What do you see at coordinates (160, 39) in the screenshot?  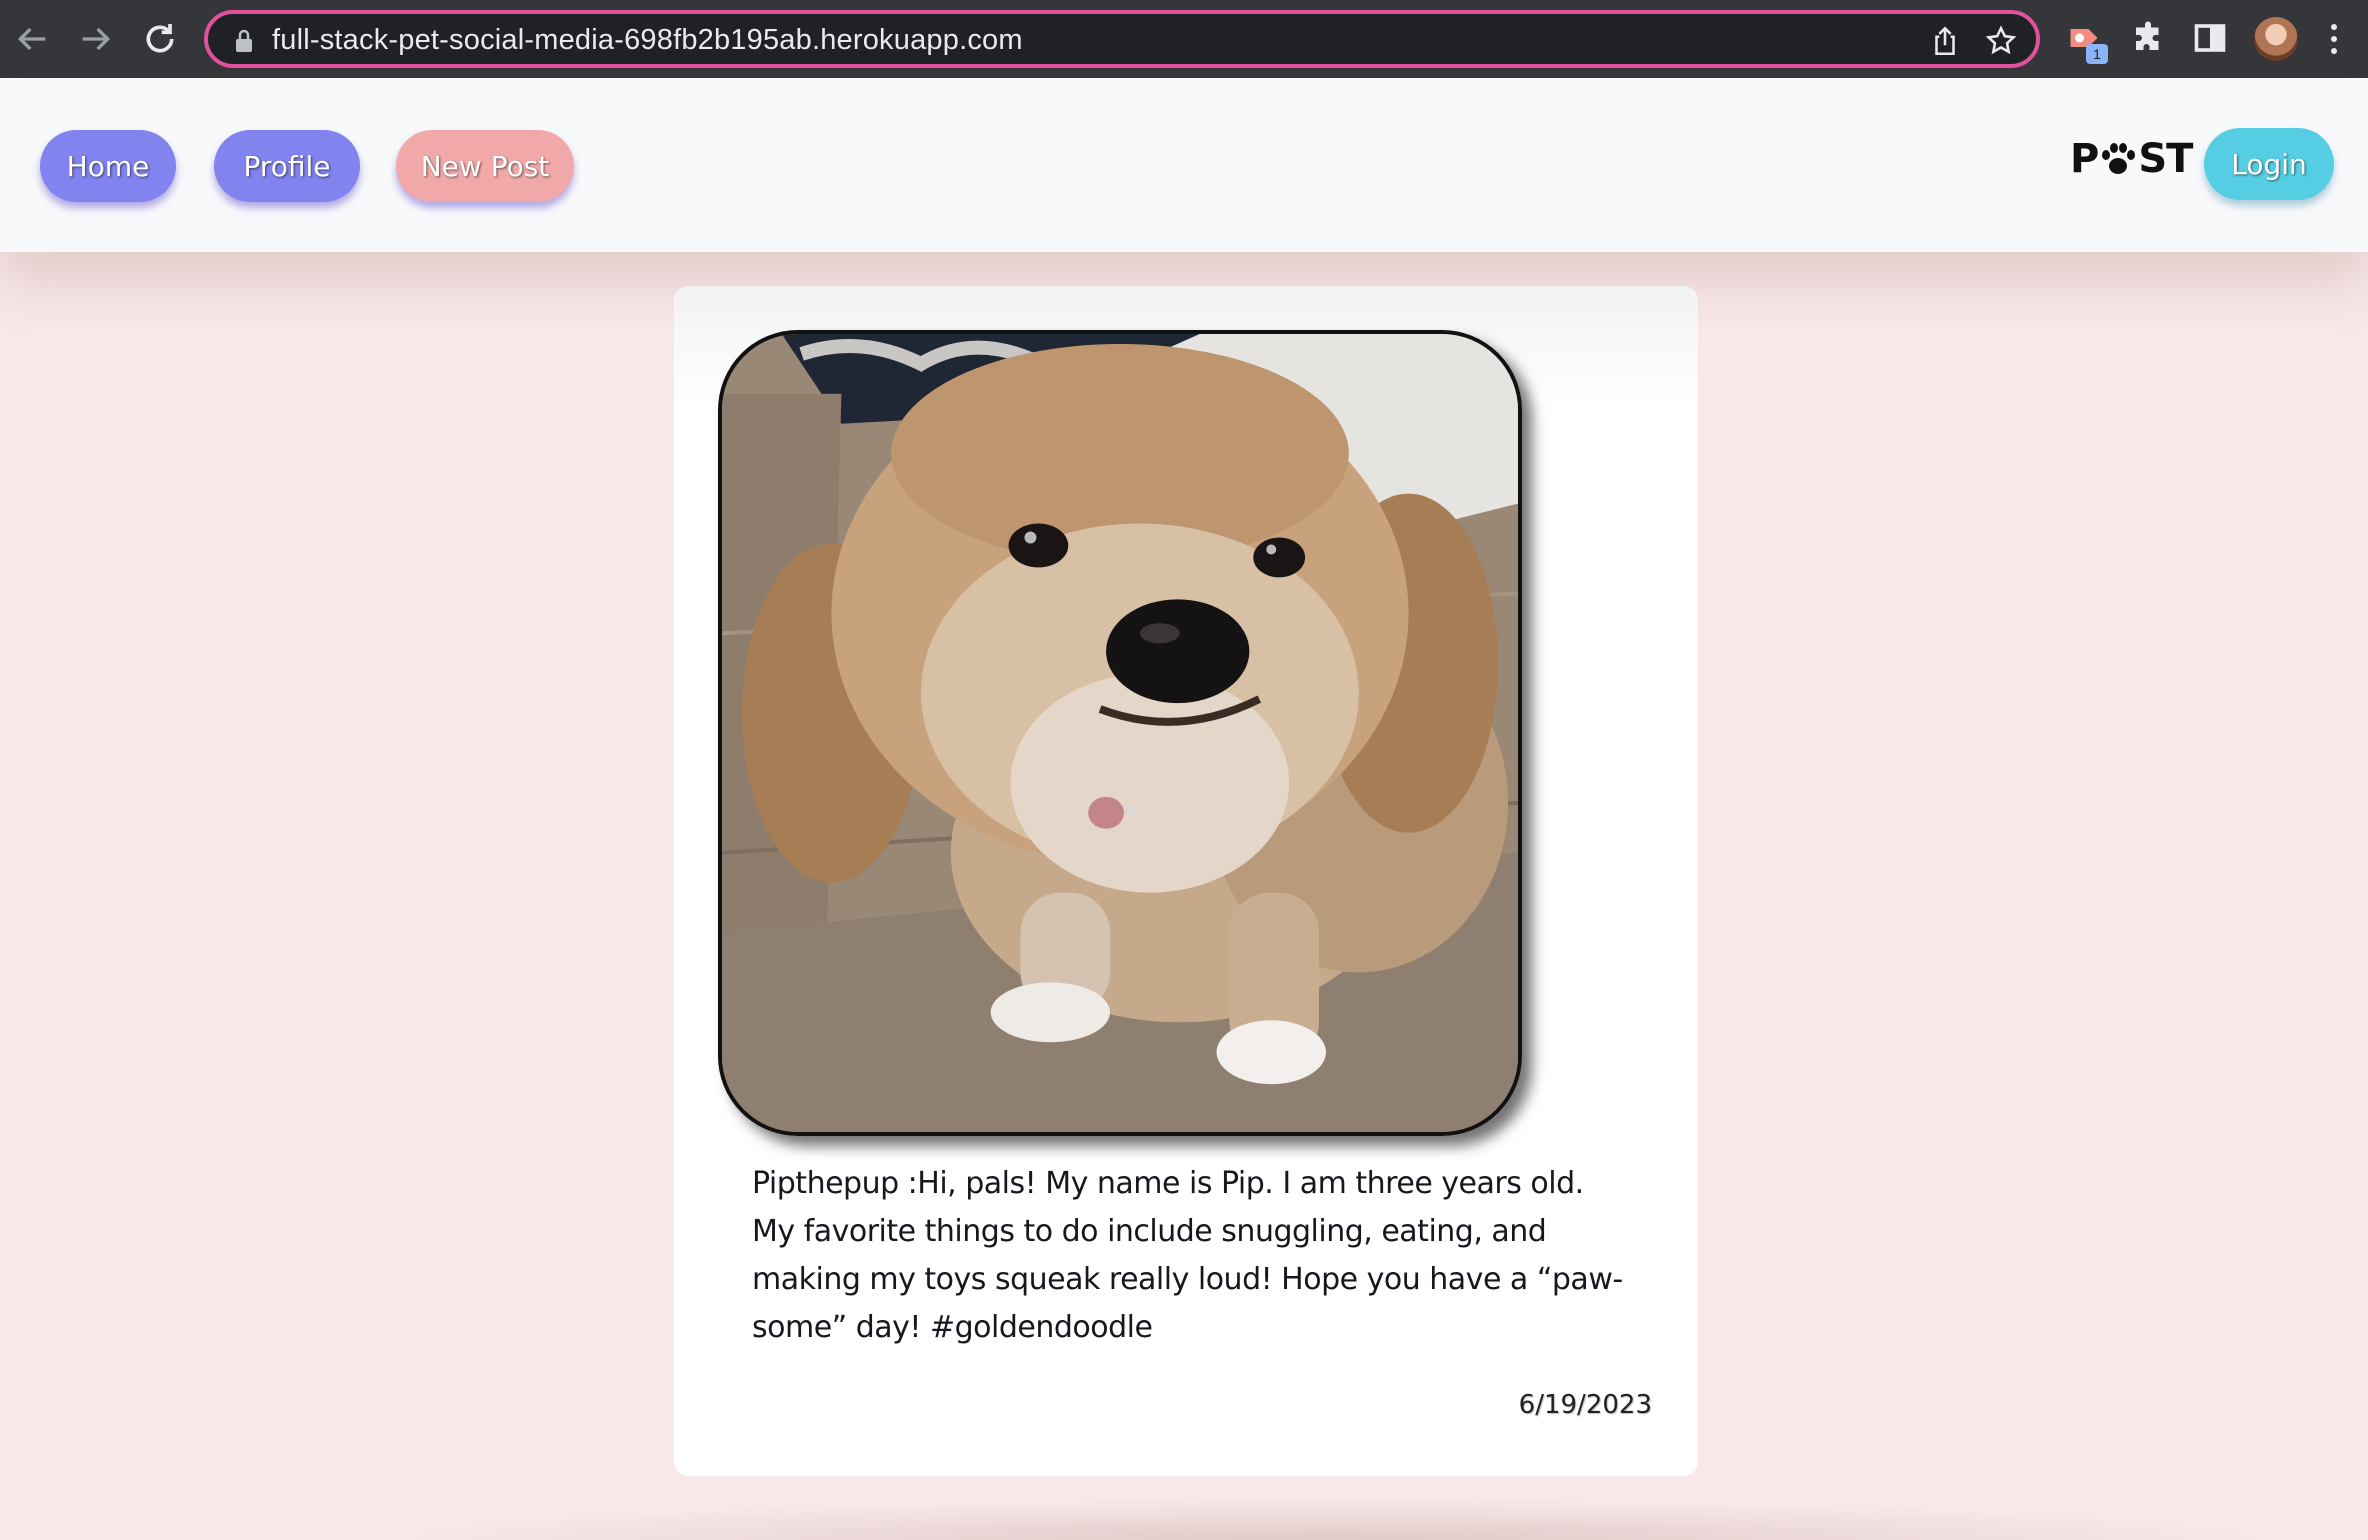 I see `reload-icon` at bounding box center [160, 39].